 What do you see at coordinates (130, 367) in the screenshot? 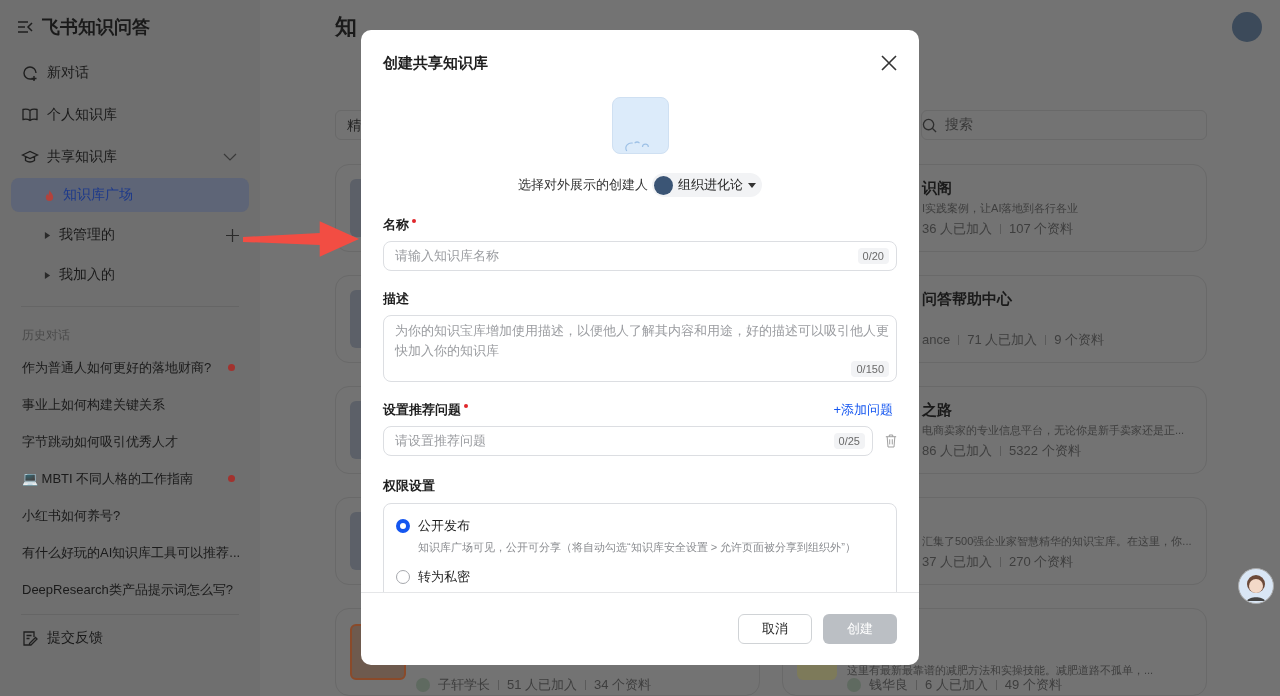
I see `history-item: 作为普通人如何更好的落地财商?` at bounding box center [130, 367].